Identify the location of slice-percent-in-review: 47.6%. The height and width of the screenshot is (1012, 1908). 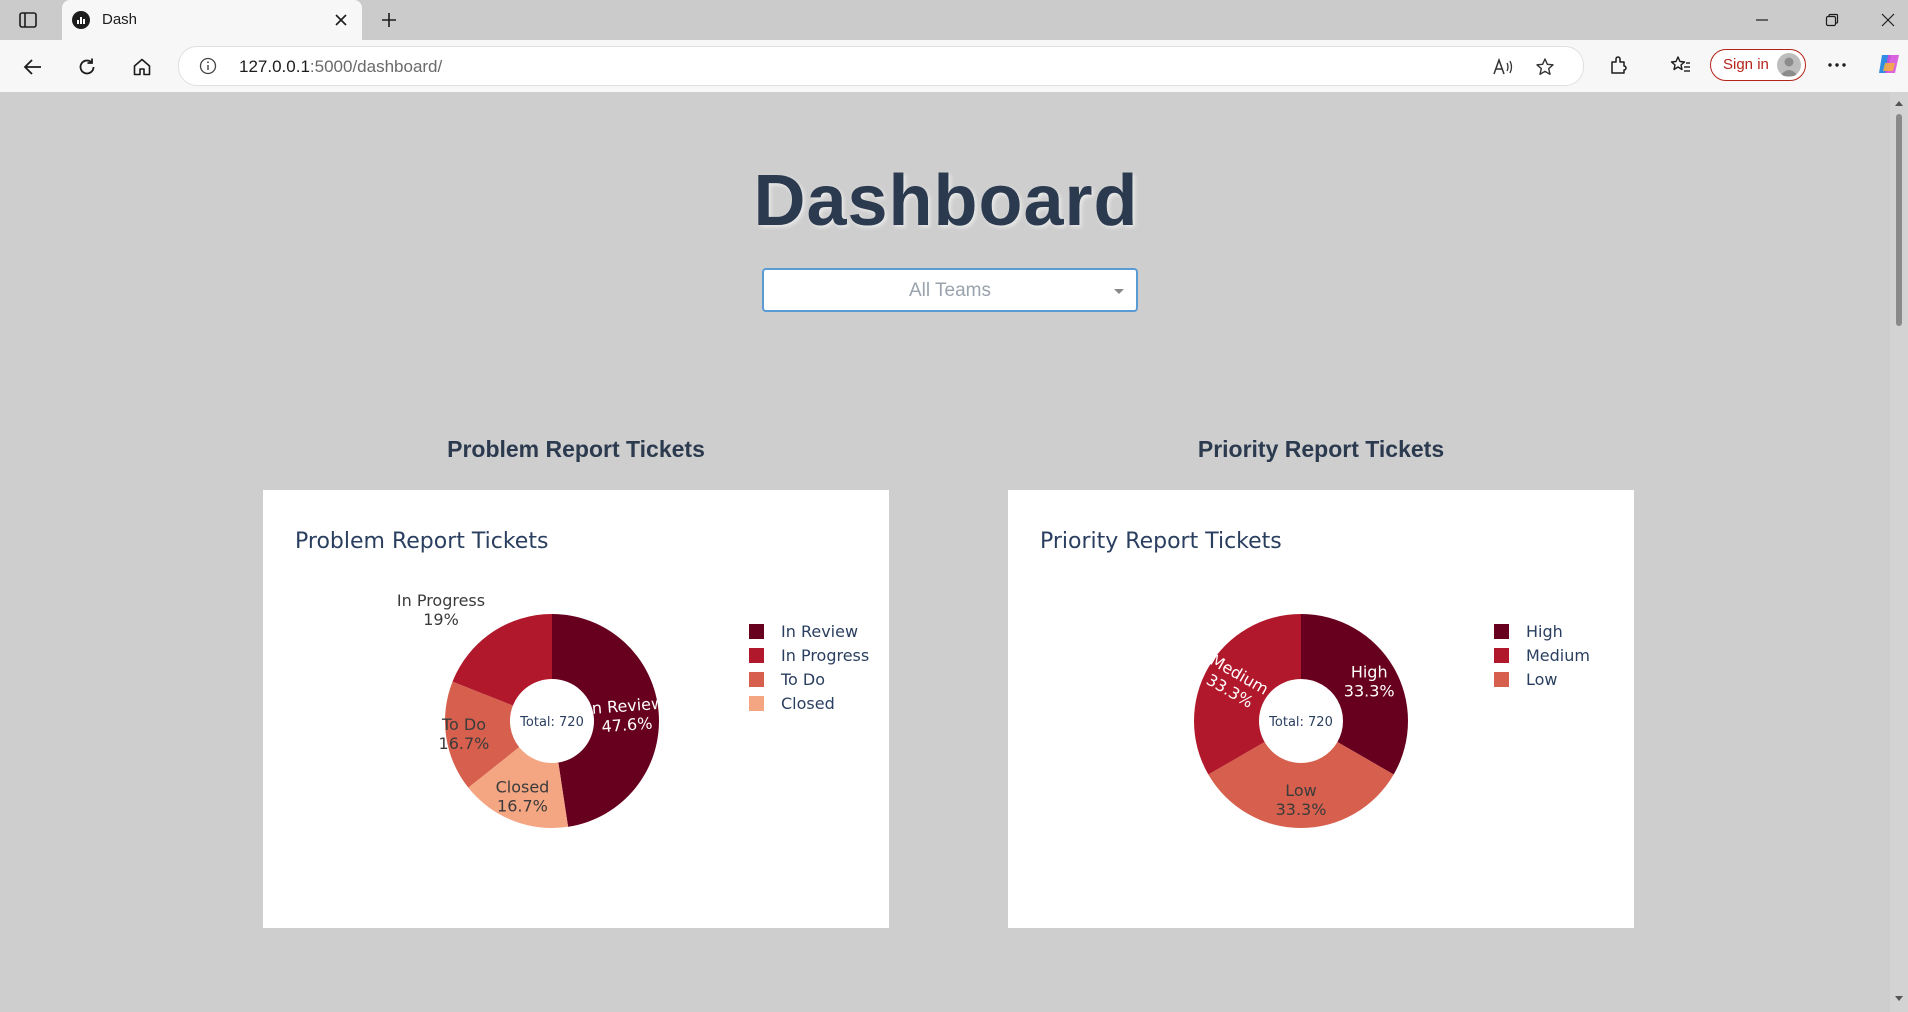
(627, 724).